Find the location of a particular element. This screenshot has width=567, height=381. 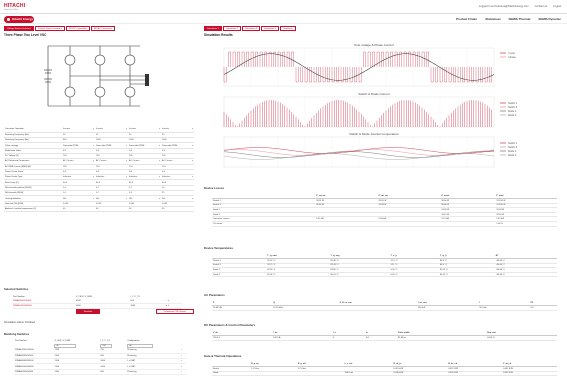

contact-link: Contact us is located at coordinates (541, 6).